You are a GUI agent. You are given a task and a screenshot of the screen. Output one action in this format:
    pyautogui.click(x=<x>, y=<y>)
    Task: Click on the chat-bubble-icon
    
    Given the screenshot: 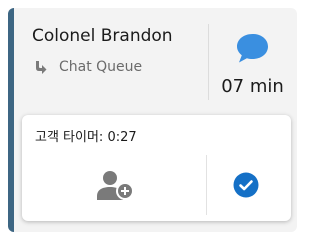 What is the action you would take?
    pyautogui.click(x=252, y=48)
    